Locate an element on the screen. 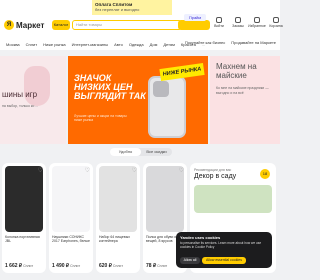  favorites-label: Избранное is located at coordinates (257, 26).